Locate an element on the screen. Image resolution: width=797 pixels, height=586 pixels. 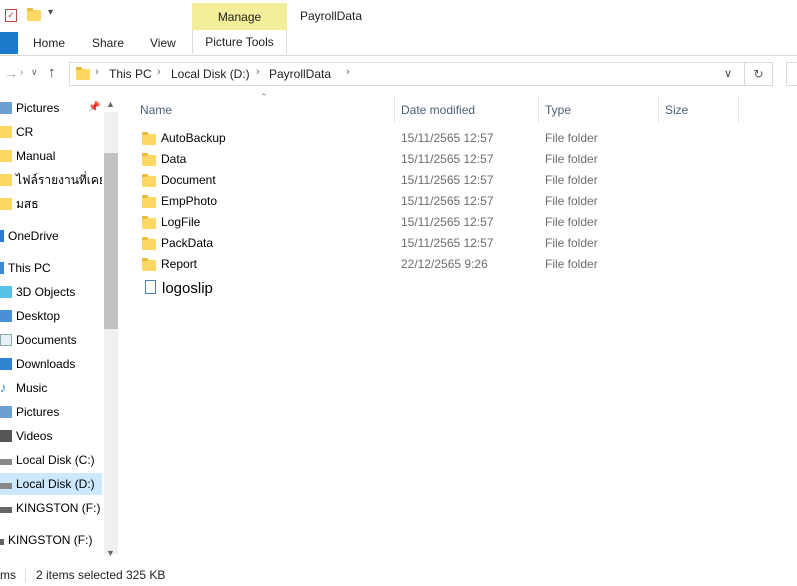
column-header-date-modified: Date modified is located at coordinates (438, 110).